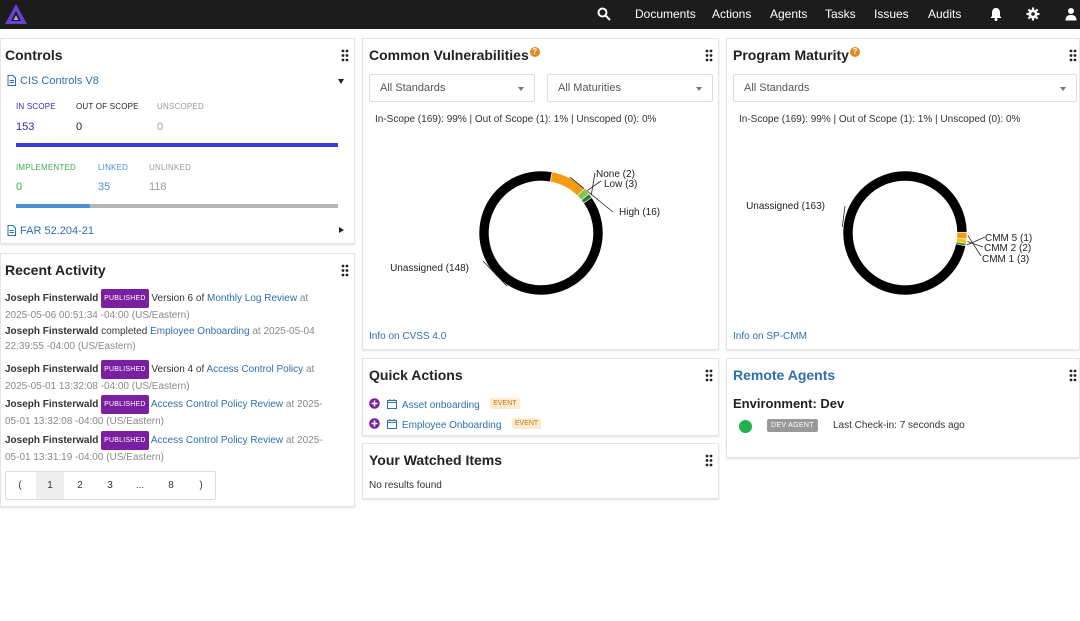  Describe the element at coordinates (304, 441) in the screenshot. I see `activity-at: at 2025-` at that location.